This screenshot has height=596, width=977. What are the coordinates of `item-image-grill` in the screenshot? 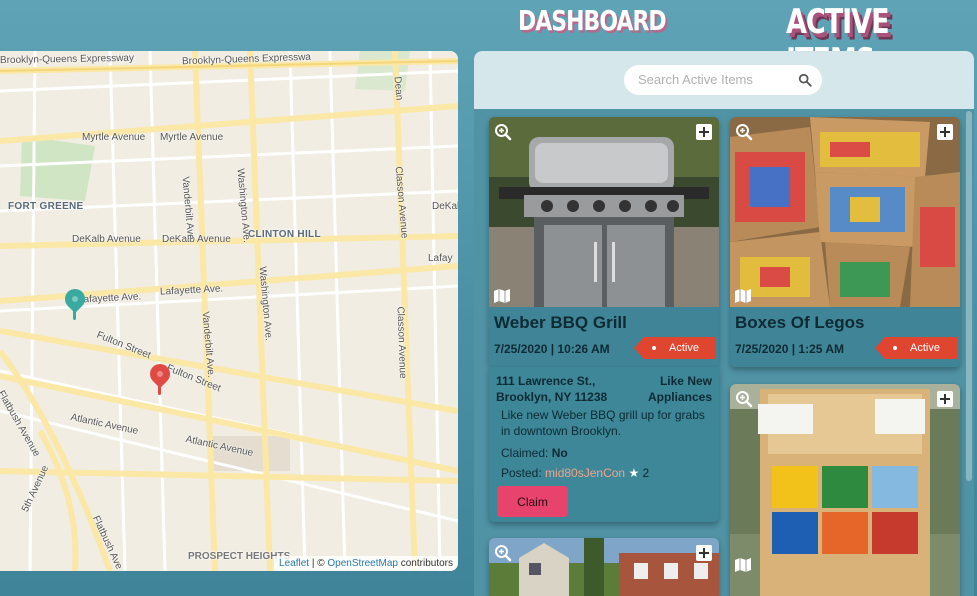 It's located at (604, 212).